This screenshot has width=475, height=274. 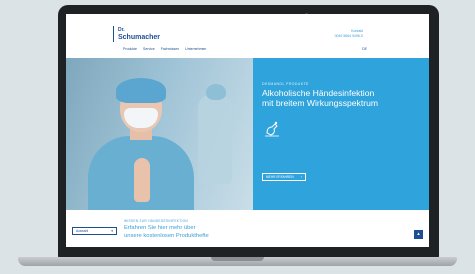 I want to click on surgical-cap, so click(x=141, y=90).